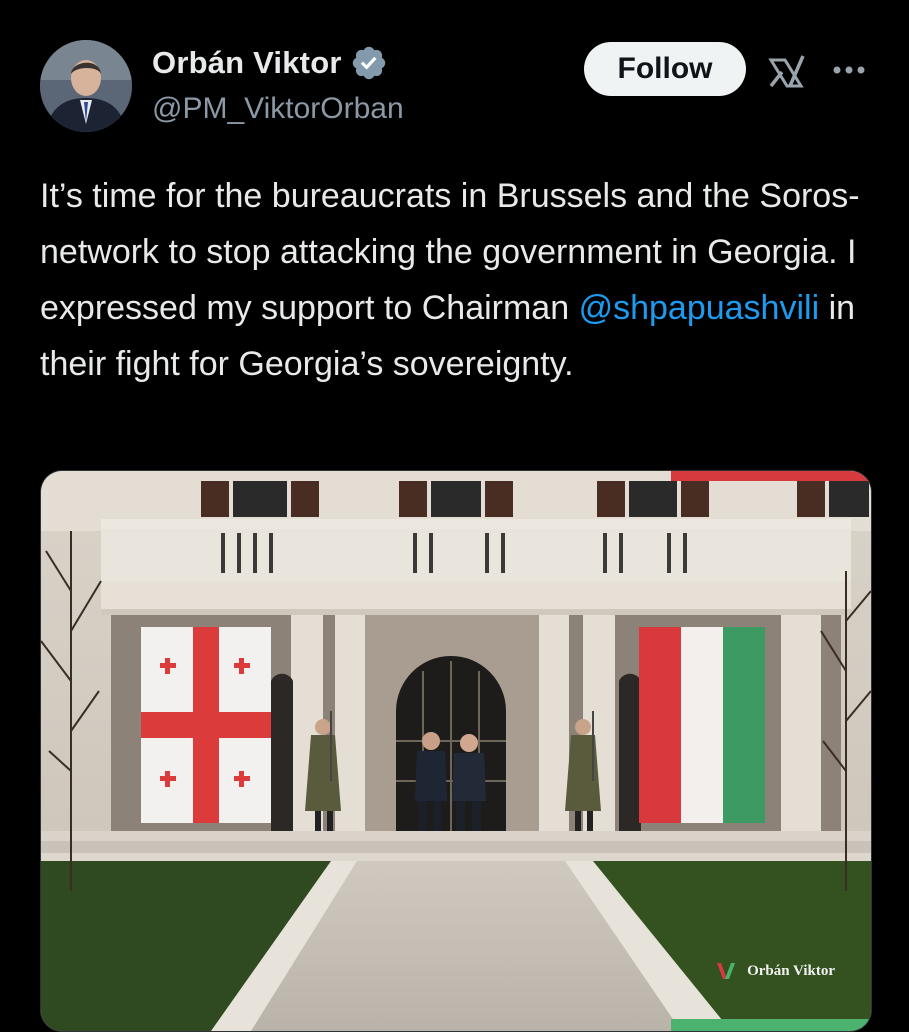 The width and height of the screenshot is (909, 1032). What do you see at coordinates (849, 70) in the screenshot?
I see `more-icon` at bounding box center [849, 70].